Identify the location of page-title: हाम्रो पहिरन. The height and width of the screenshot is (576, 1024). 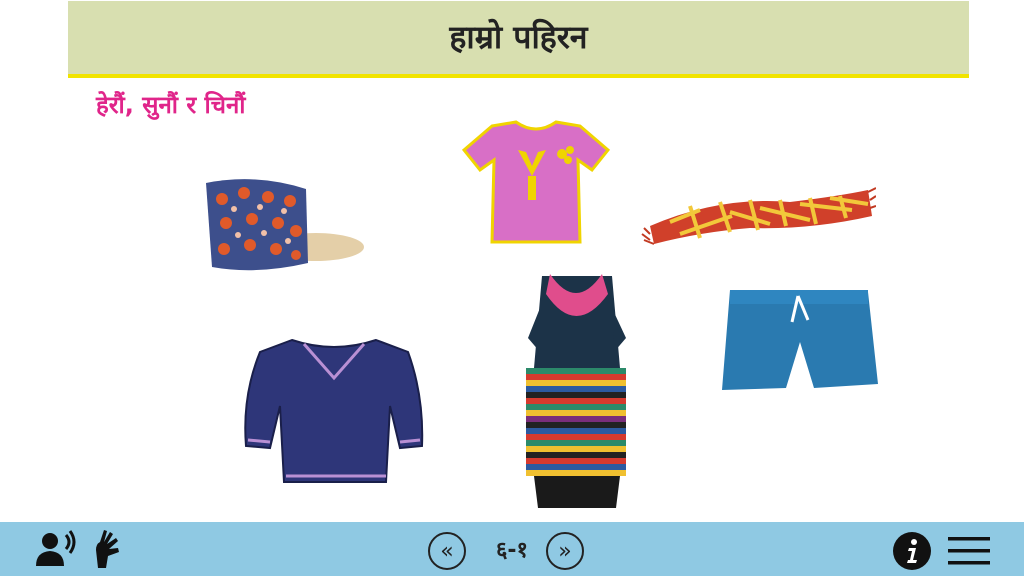
(518, 37).